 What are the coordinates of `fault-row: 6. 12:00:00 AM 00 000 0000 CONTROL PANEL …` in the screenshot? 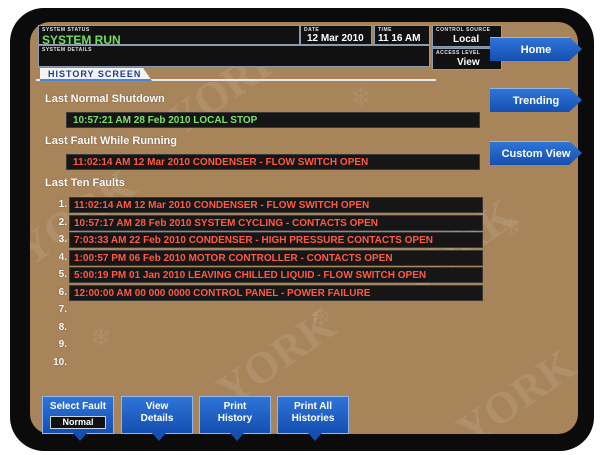 It's located at (265, 292).